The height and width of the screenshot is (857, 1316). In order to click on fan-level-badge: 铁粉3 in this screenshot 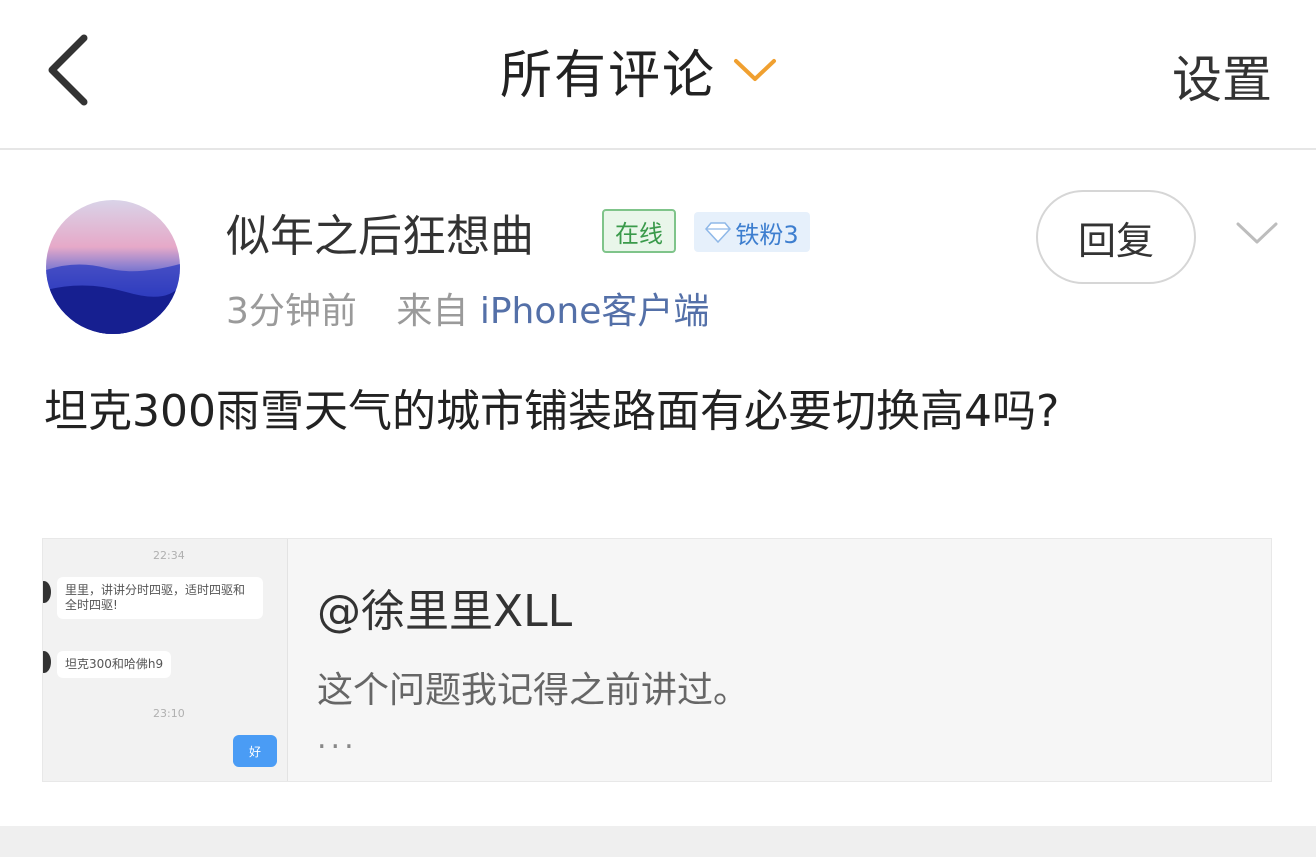, I will do `click(752, 232)`.